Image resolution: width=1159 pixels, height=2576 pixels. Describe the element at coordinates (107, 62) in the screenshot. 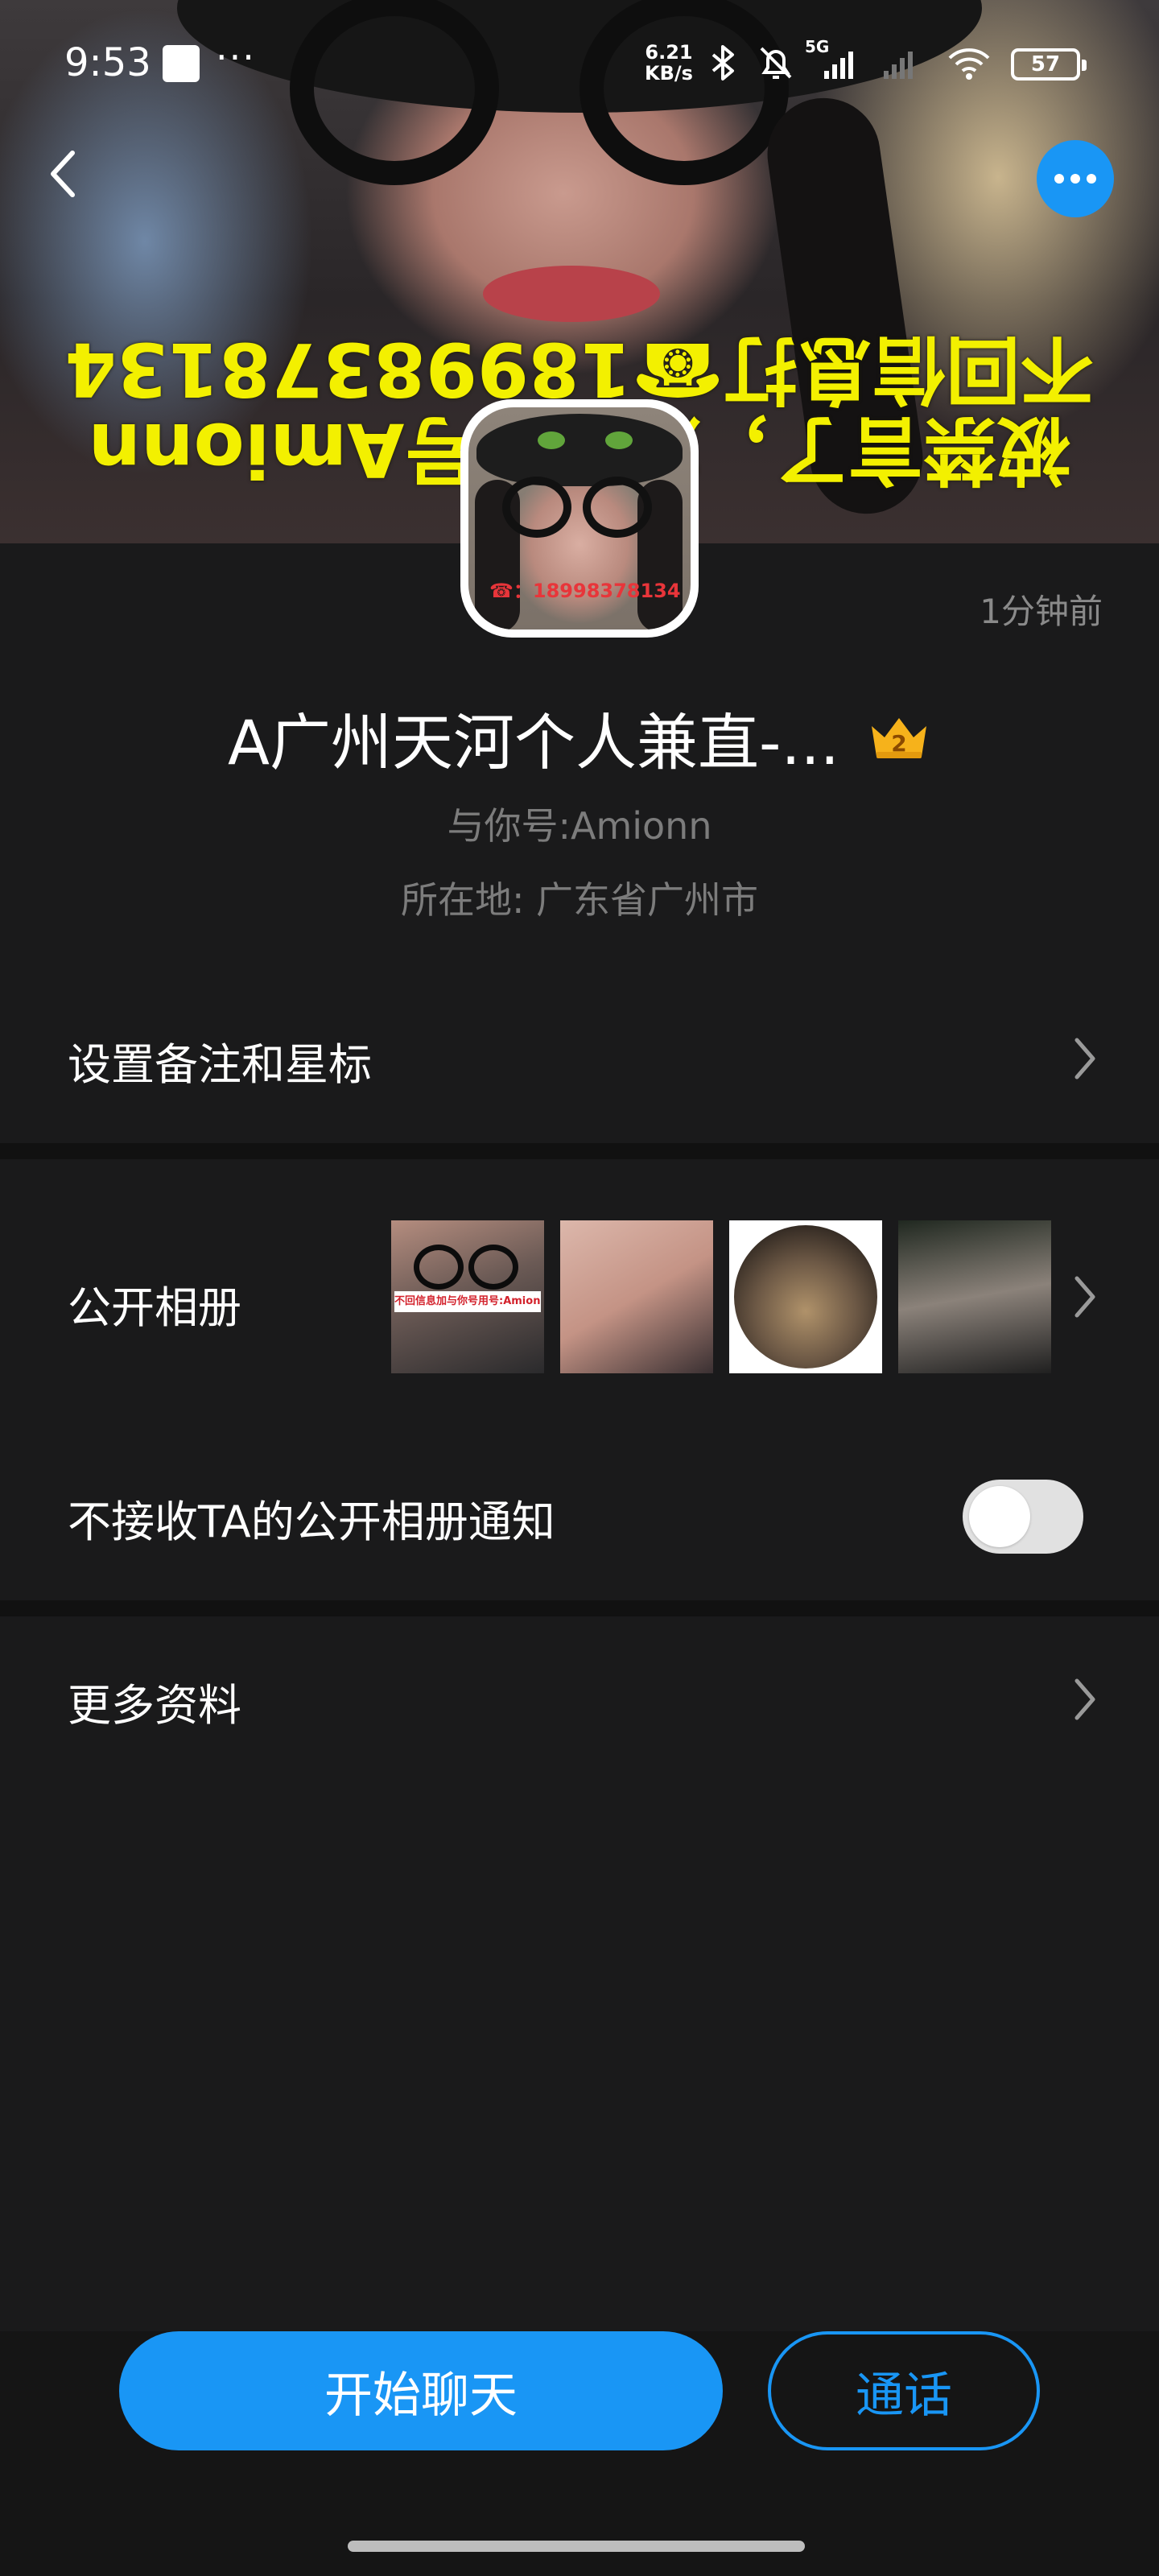

I see `status-time: 9:53` at that location.